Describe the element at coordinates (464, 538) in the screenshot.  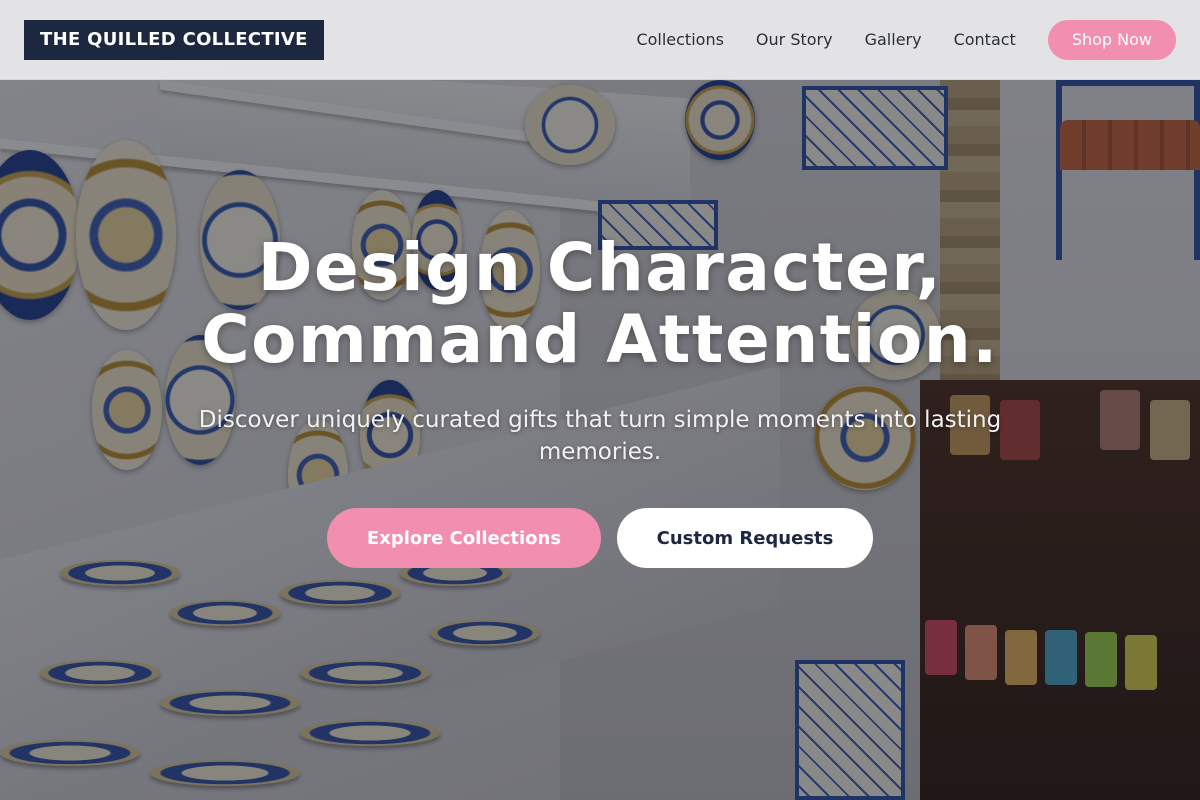
I see `explore-collections-button: Explore Collections` at that location.